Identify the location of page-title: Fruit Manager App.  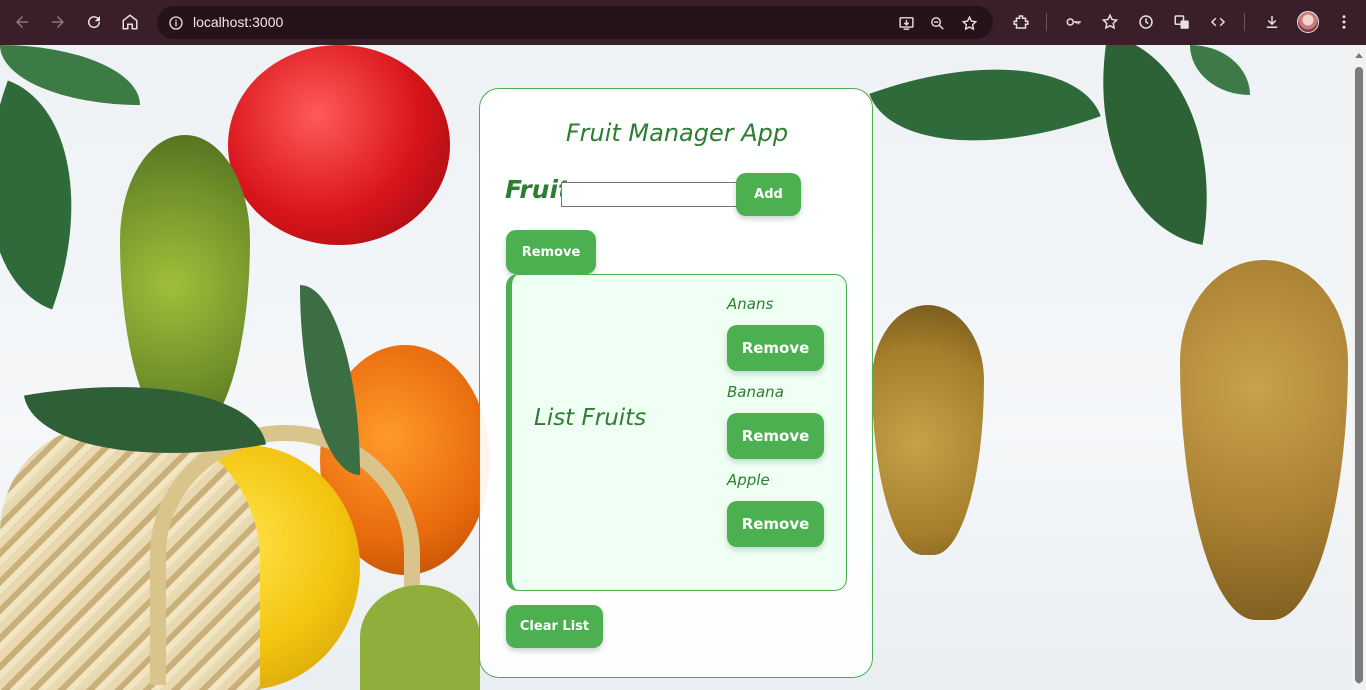
(677, 133).